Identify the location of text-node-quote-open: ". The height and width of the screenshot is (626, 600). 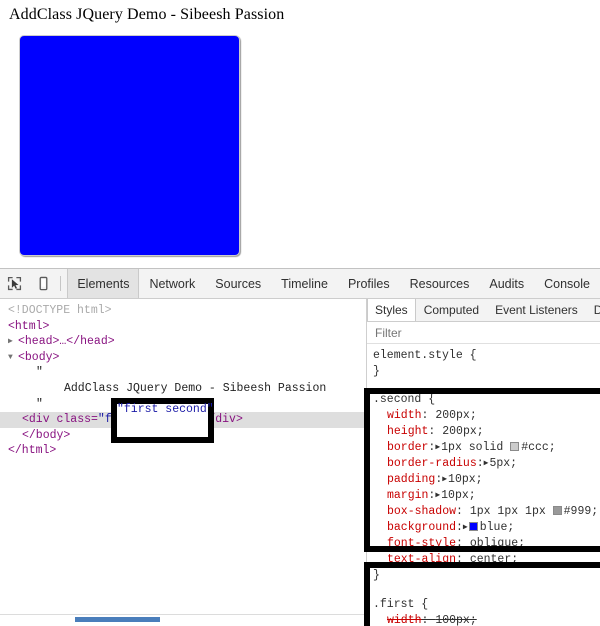
(39, 373).